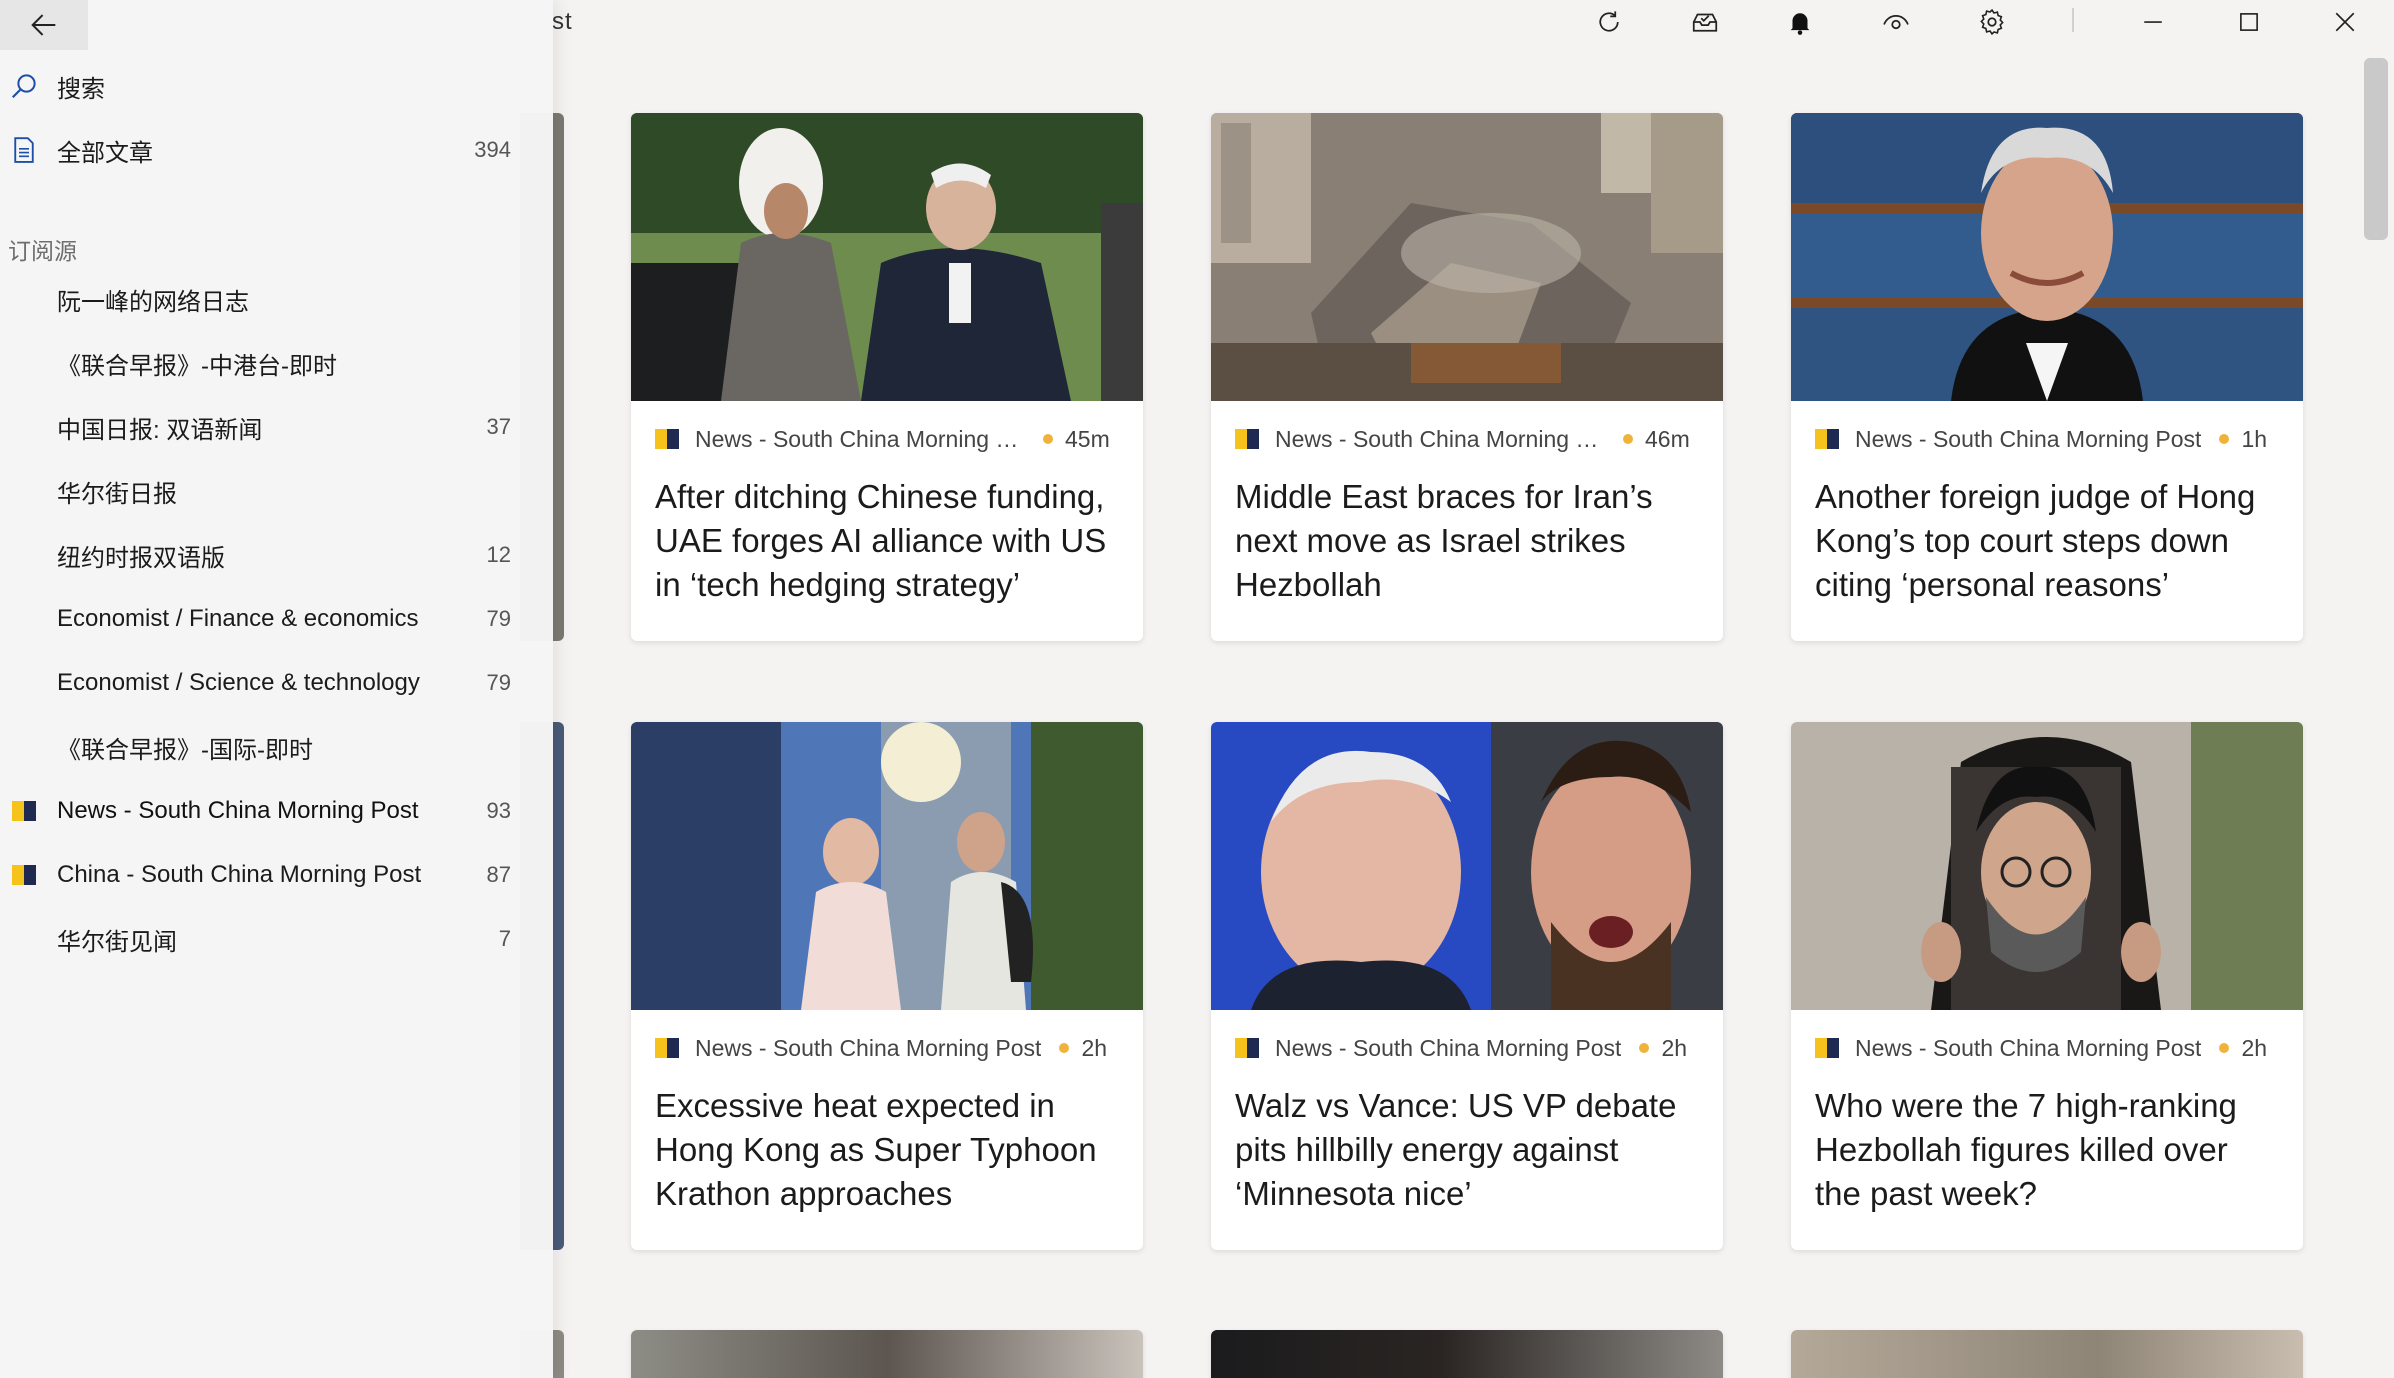 Image resolution: width=2394 pixels, height=1378 pixels. Describe the element at coordinates (141, 558) in the screenshot. I see `feed-label: 纽约时报双语版` at that location.